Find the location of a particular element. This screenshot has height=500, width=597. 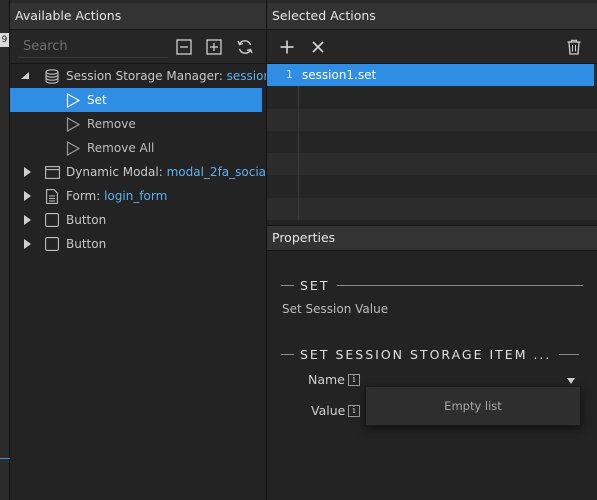

refresh-icon is located at coordinates (245, 47).